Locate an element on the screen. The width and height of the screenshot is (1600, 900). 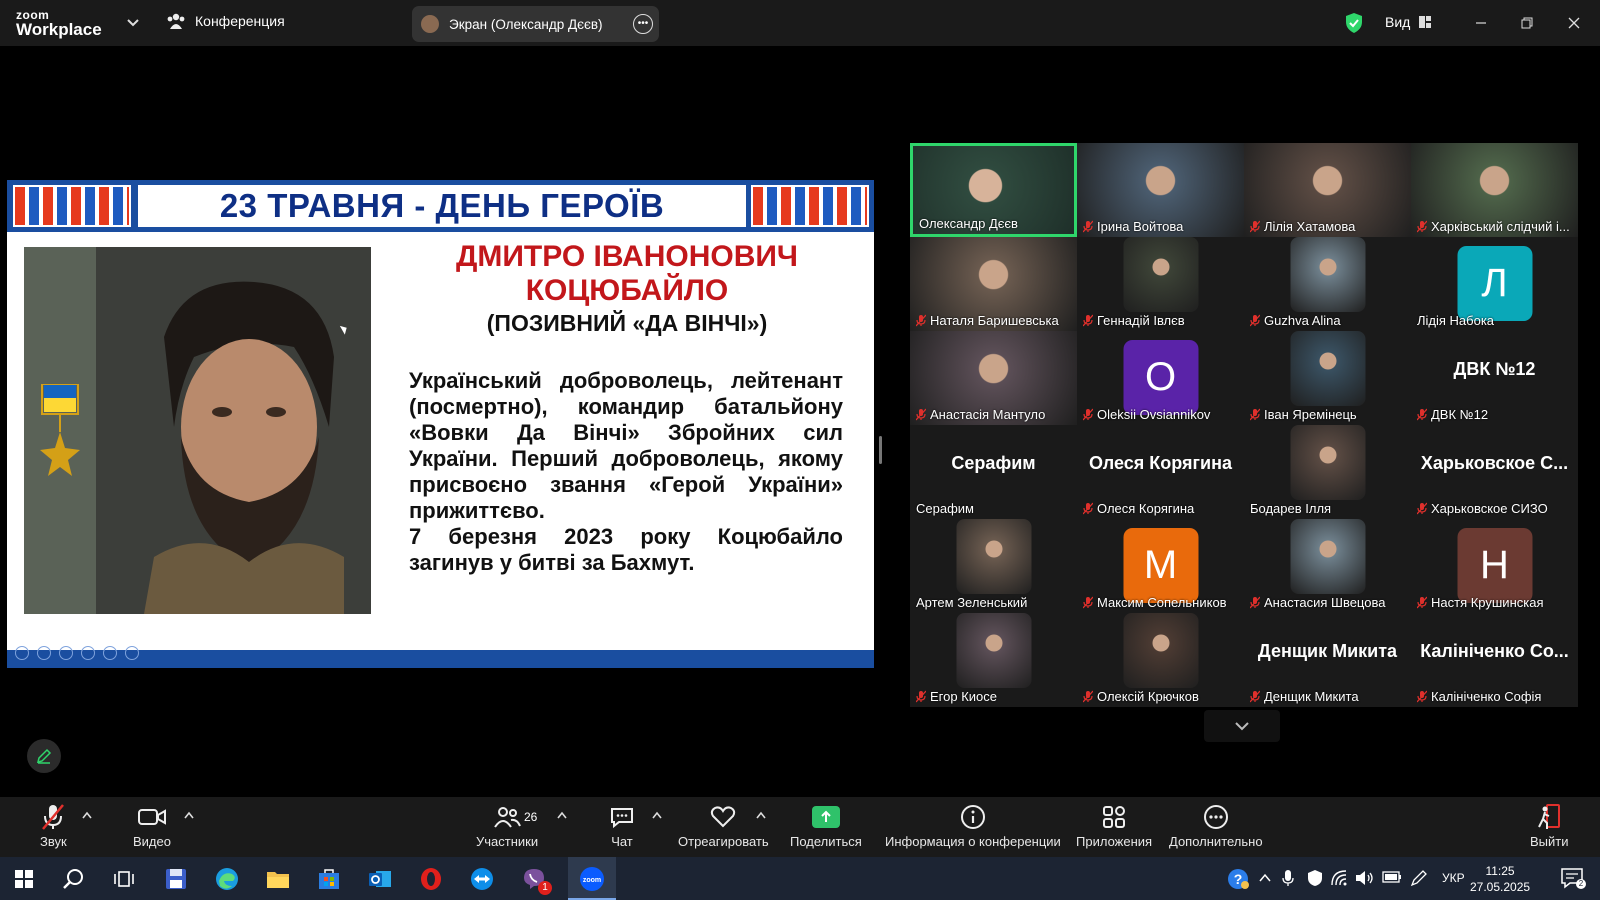
participant-tile: Guzhva Alina is located at coordinates (1327, 284).